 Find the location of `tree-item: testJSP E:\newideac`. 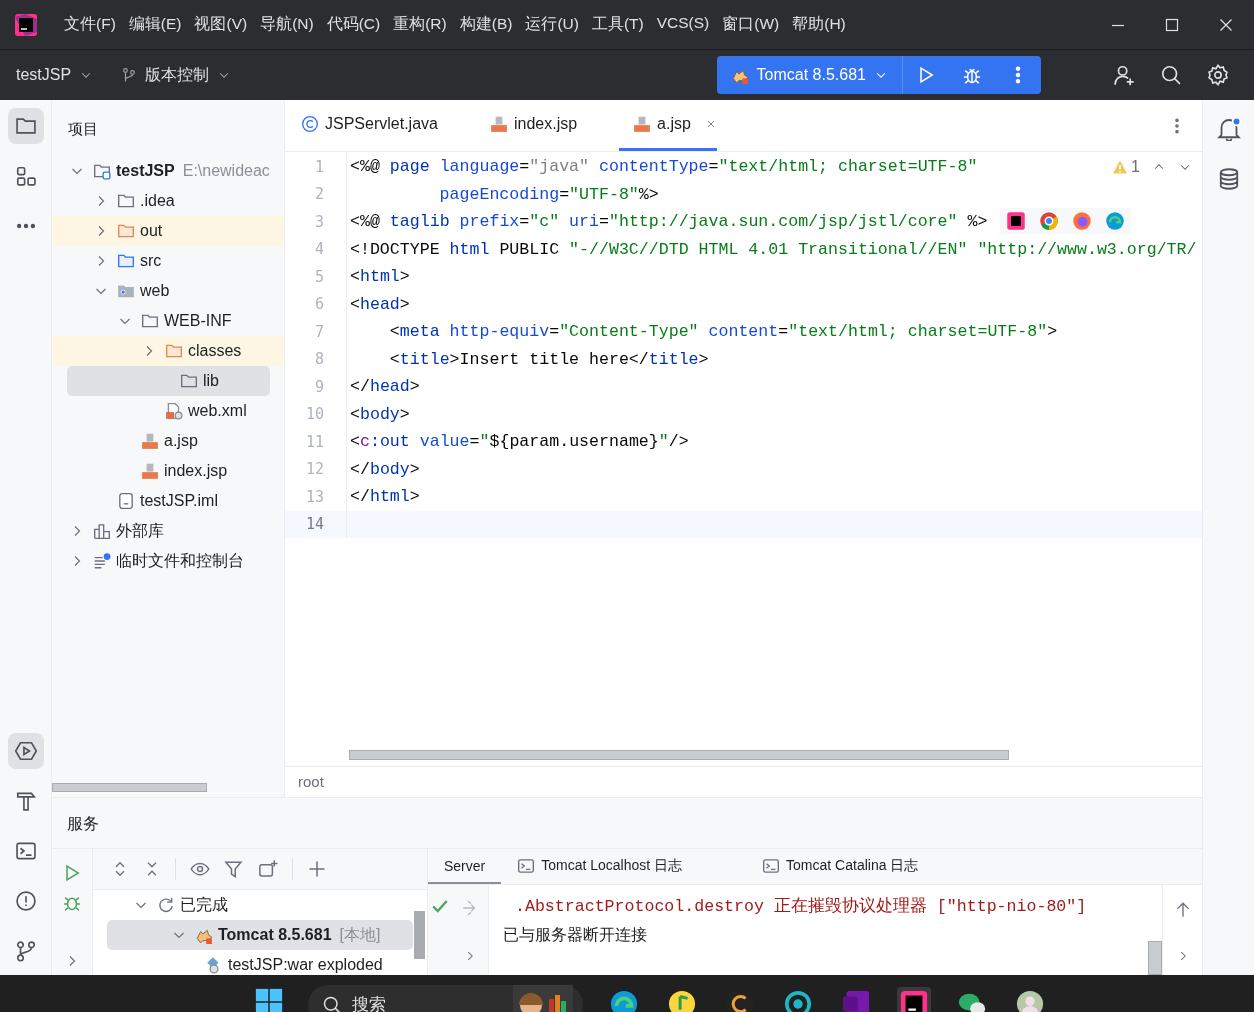

tree-item: testJSP E:\newideac is located at coordinates (168, 171).